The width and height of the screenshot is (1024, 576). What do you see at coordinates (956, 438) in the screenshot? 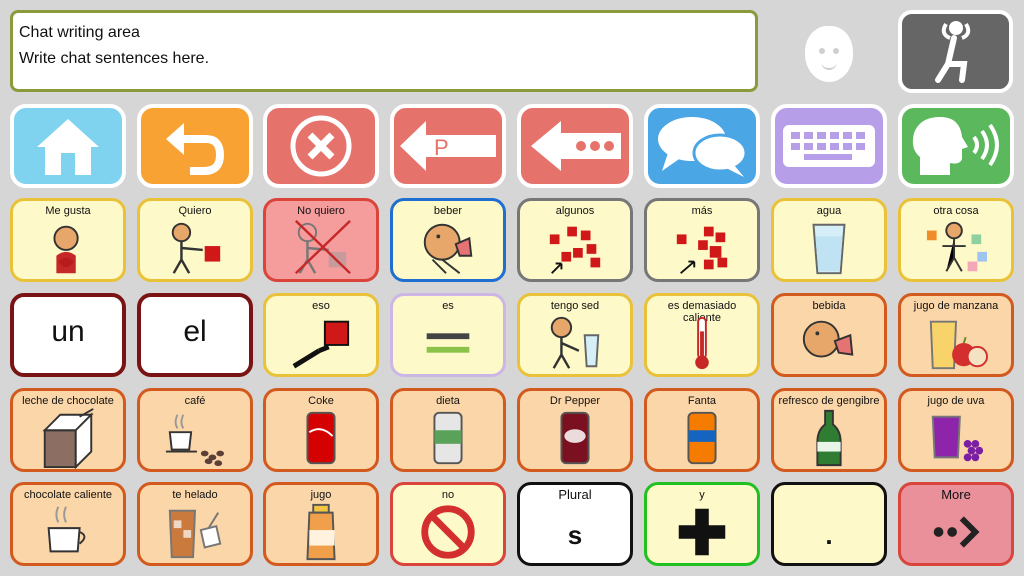
I see `grape-juice-icon` at bounding box center [956, 438].